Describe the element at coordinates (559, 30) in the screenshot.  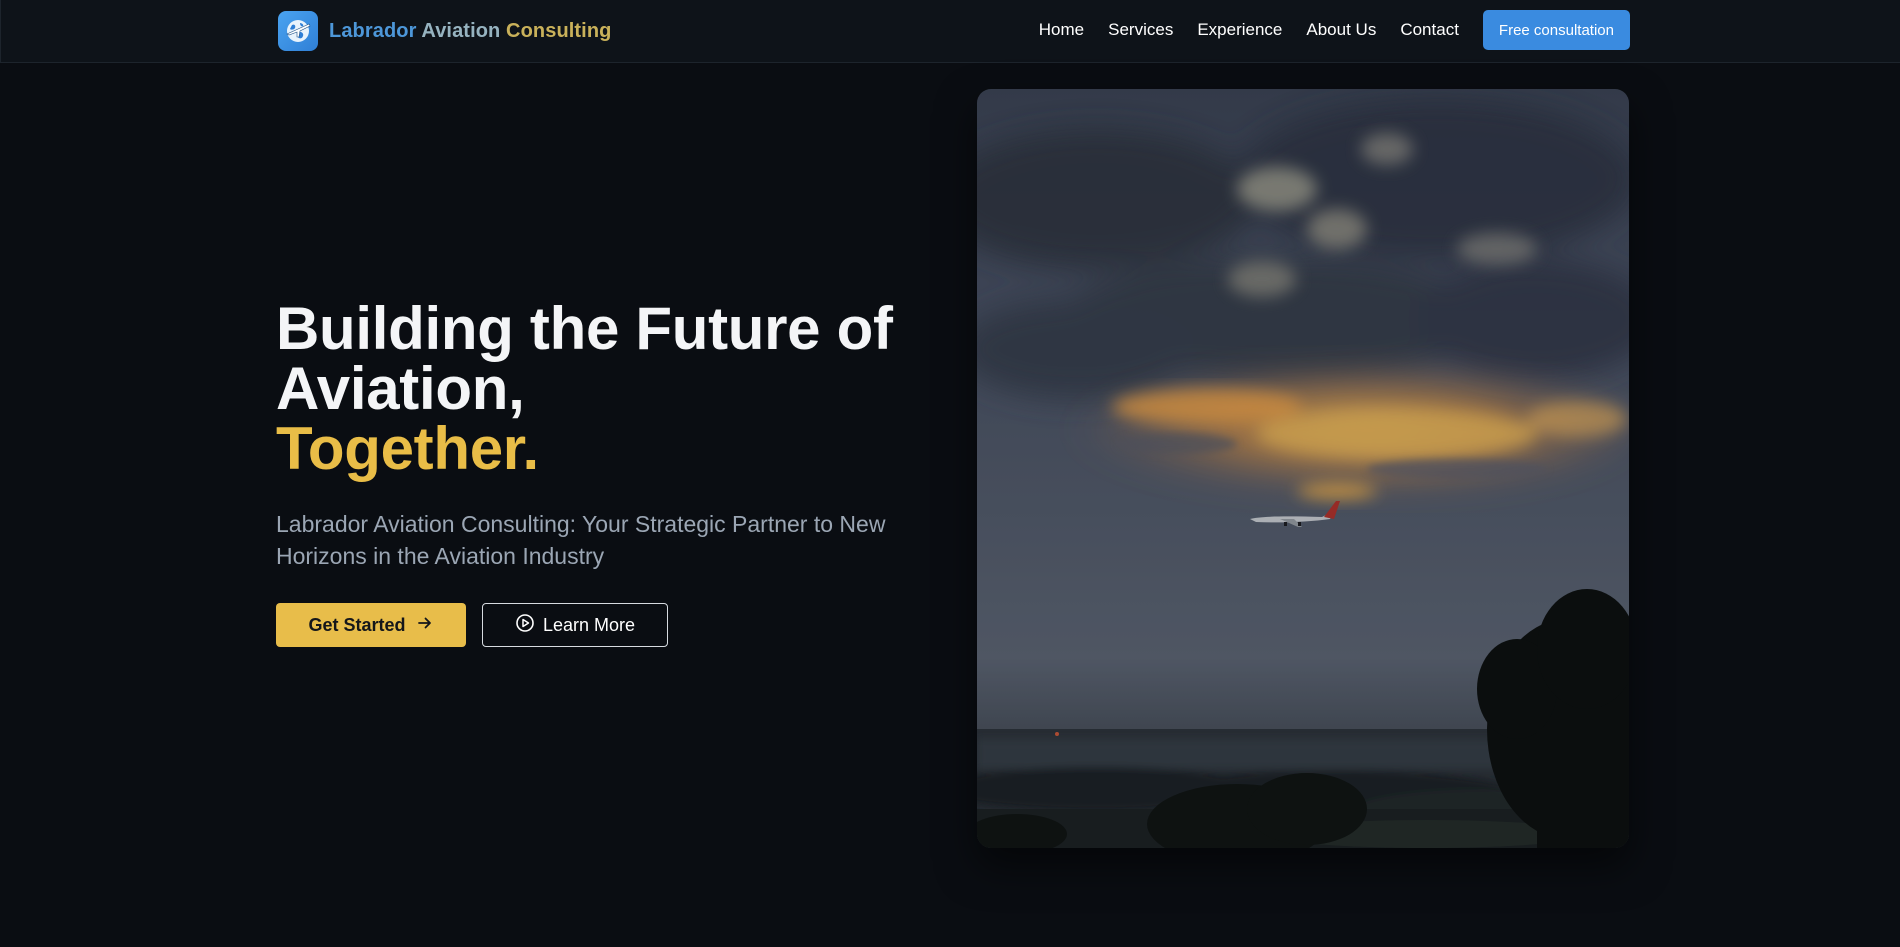
I see `brand-word-3: Consulting` at that location.